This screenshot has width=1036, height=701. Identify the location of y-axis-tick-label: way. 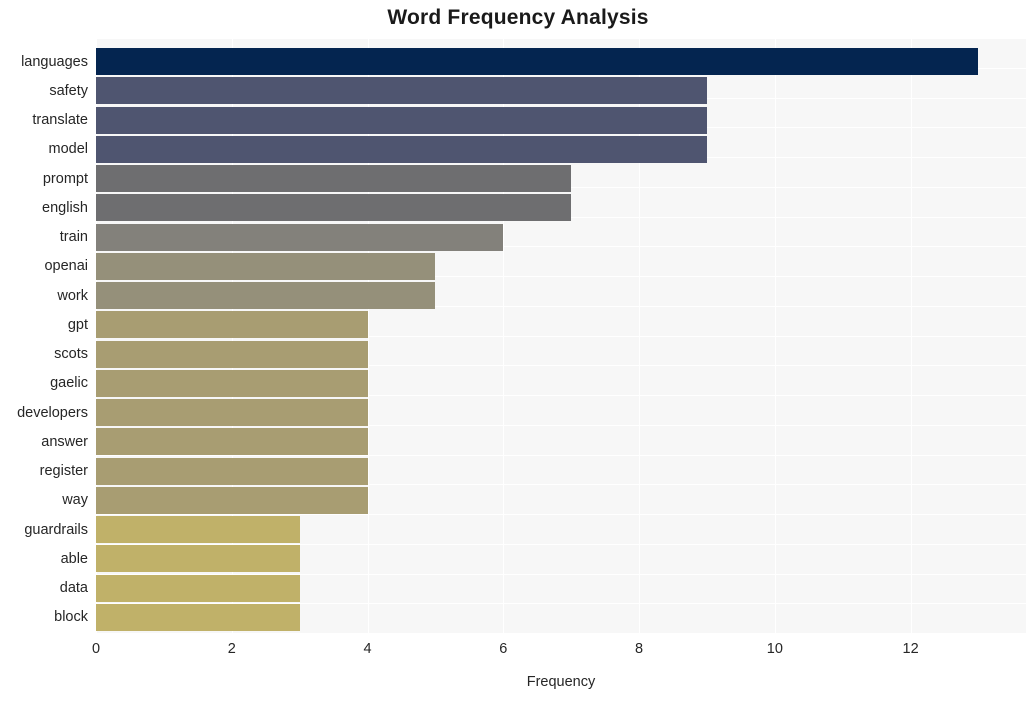
(75, 500).